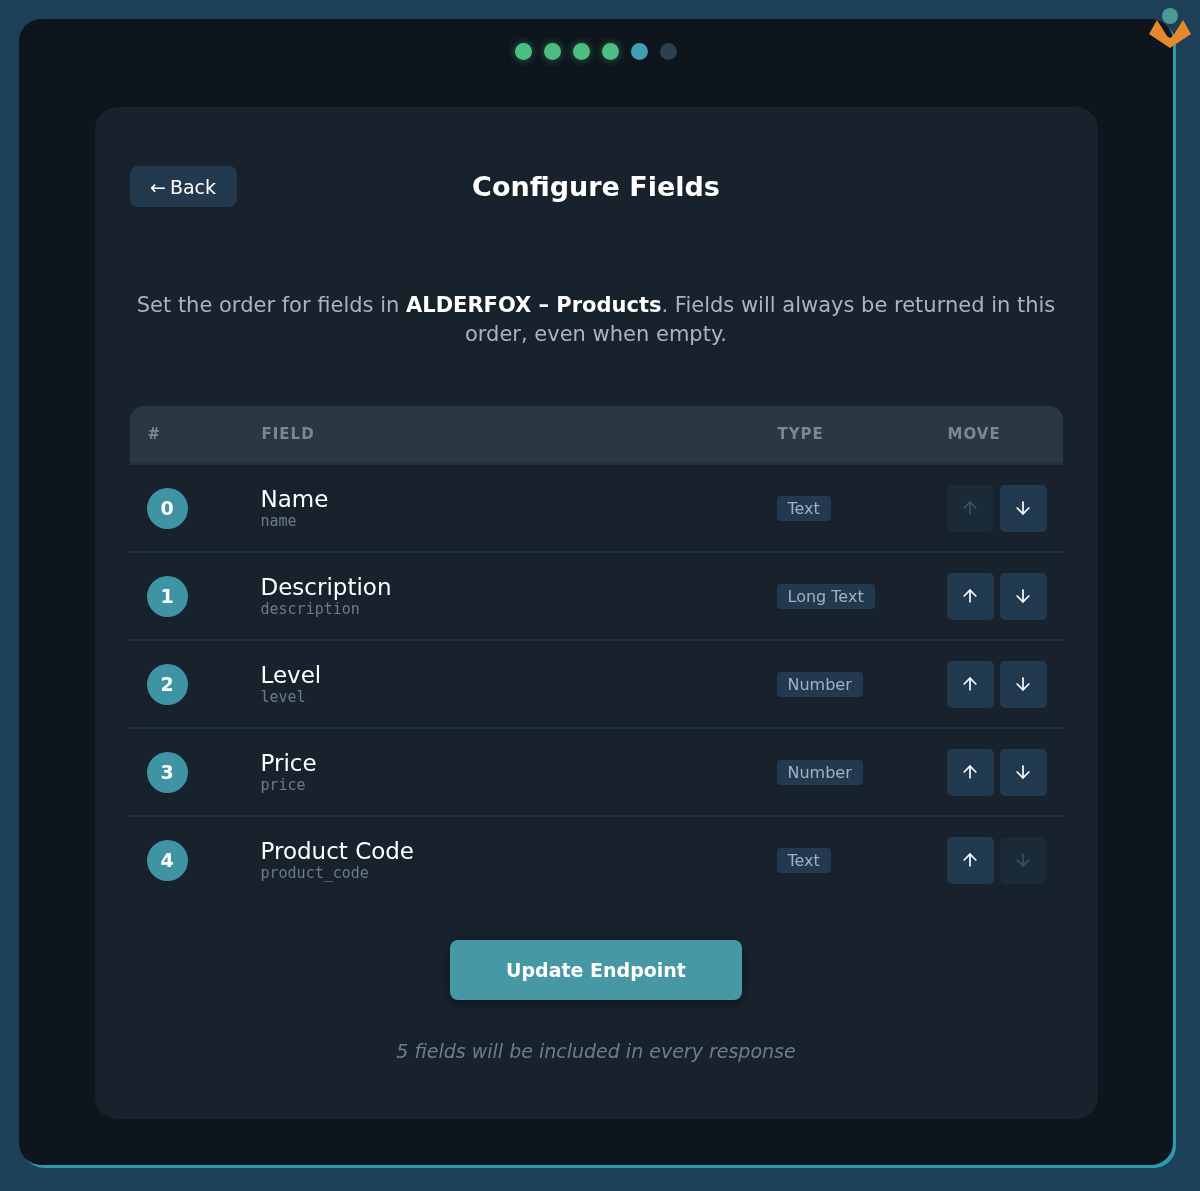 The height and width of the screenshot is (1191, 1200). Describe the element at coordinates (596, 320) in the screenshot. I see `description-text: Set the order for fields in ALDERFOX – Products. Fields will always be returned in this order, even when empty.` at that location.